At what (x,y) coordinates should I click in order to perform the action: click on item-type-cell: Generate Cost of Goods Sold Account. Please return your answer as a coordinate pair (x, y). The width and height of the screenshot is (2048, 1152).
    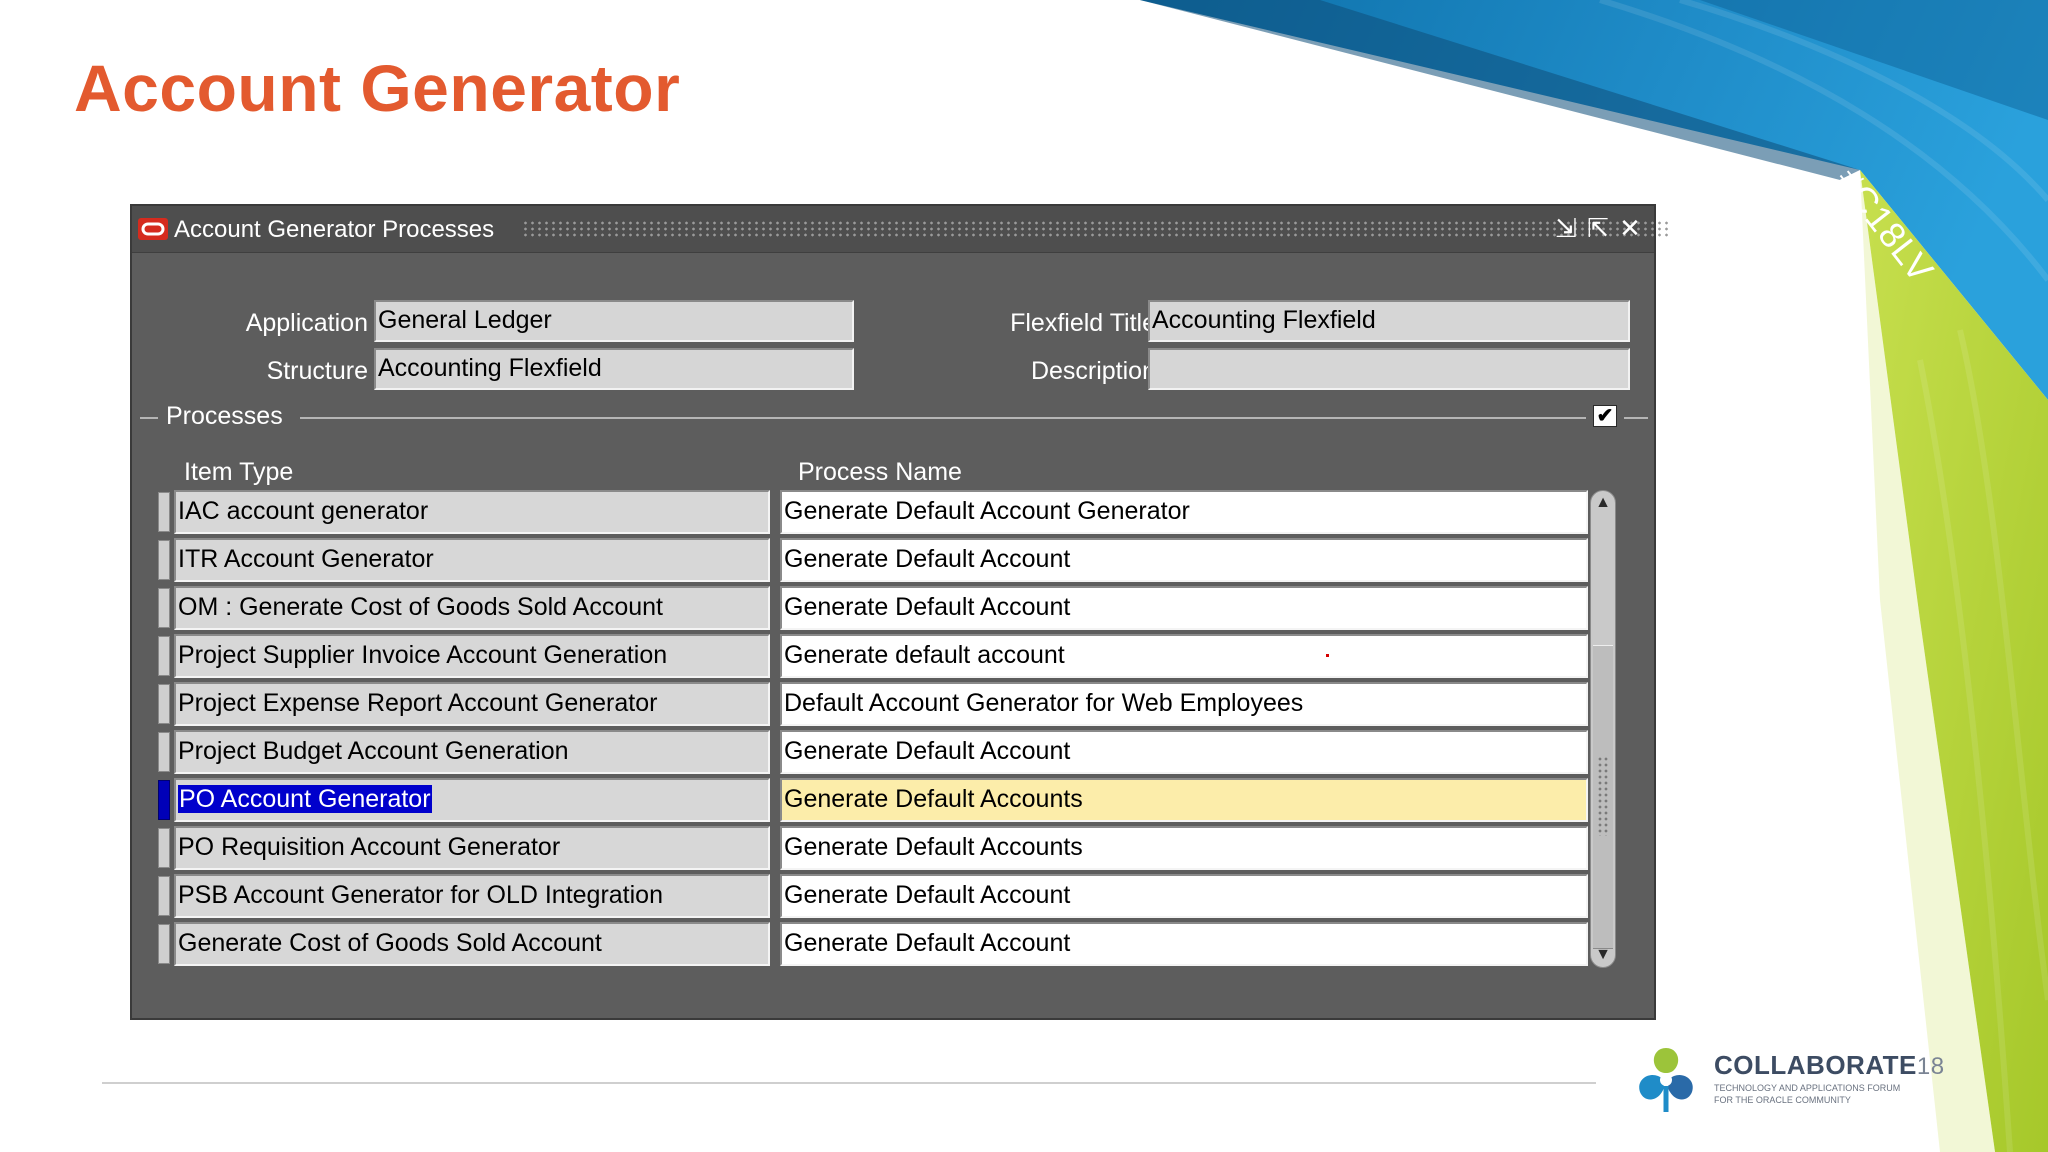
    Looking at the image, I should click on (472, 944).